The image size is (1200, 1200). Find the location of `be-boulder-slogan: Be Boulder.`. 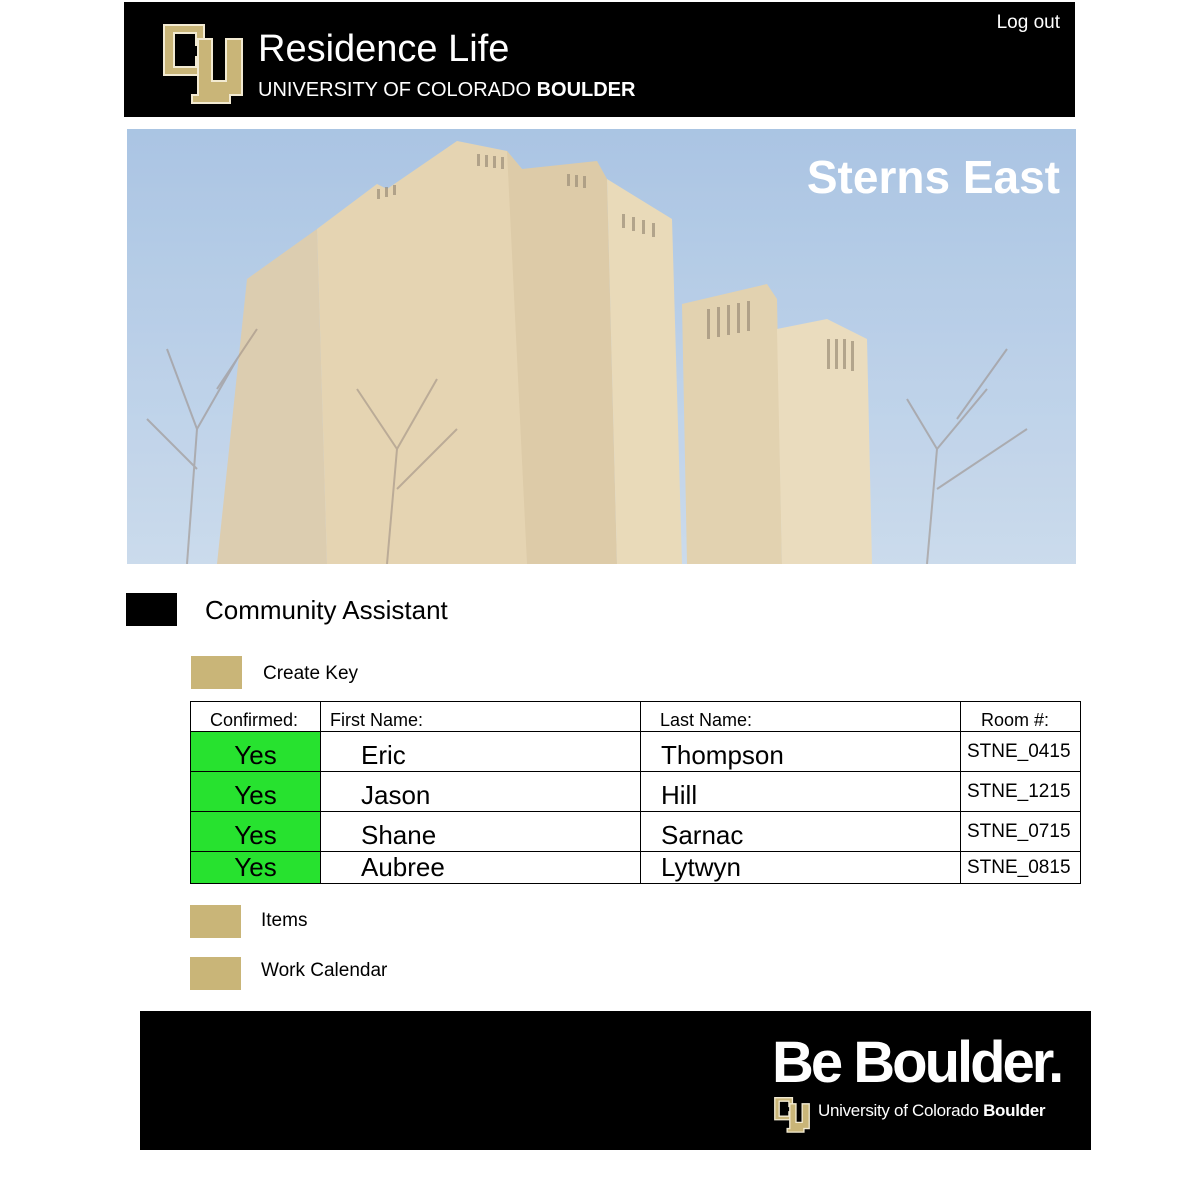

be-boulder-slogan: Be Boulder. is located at coordinates (918, 1062).